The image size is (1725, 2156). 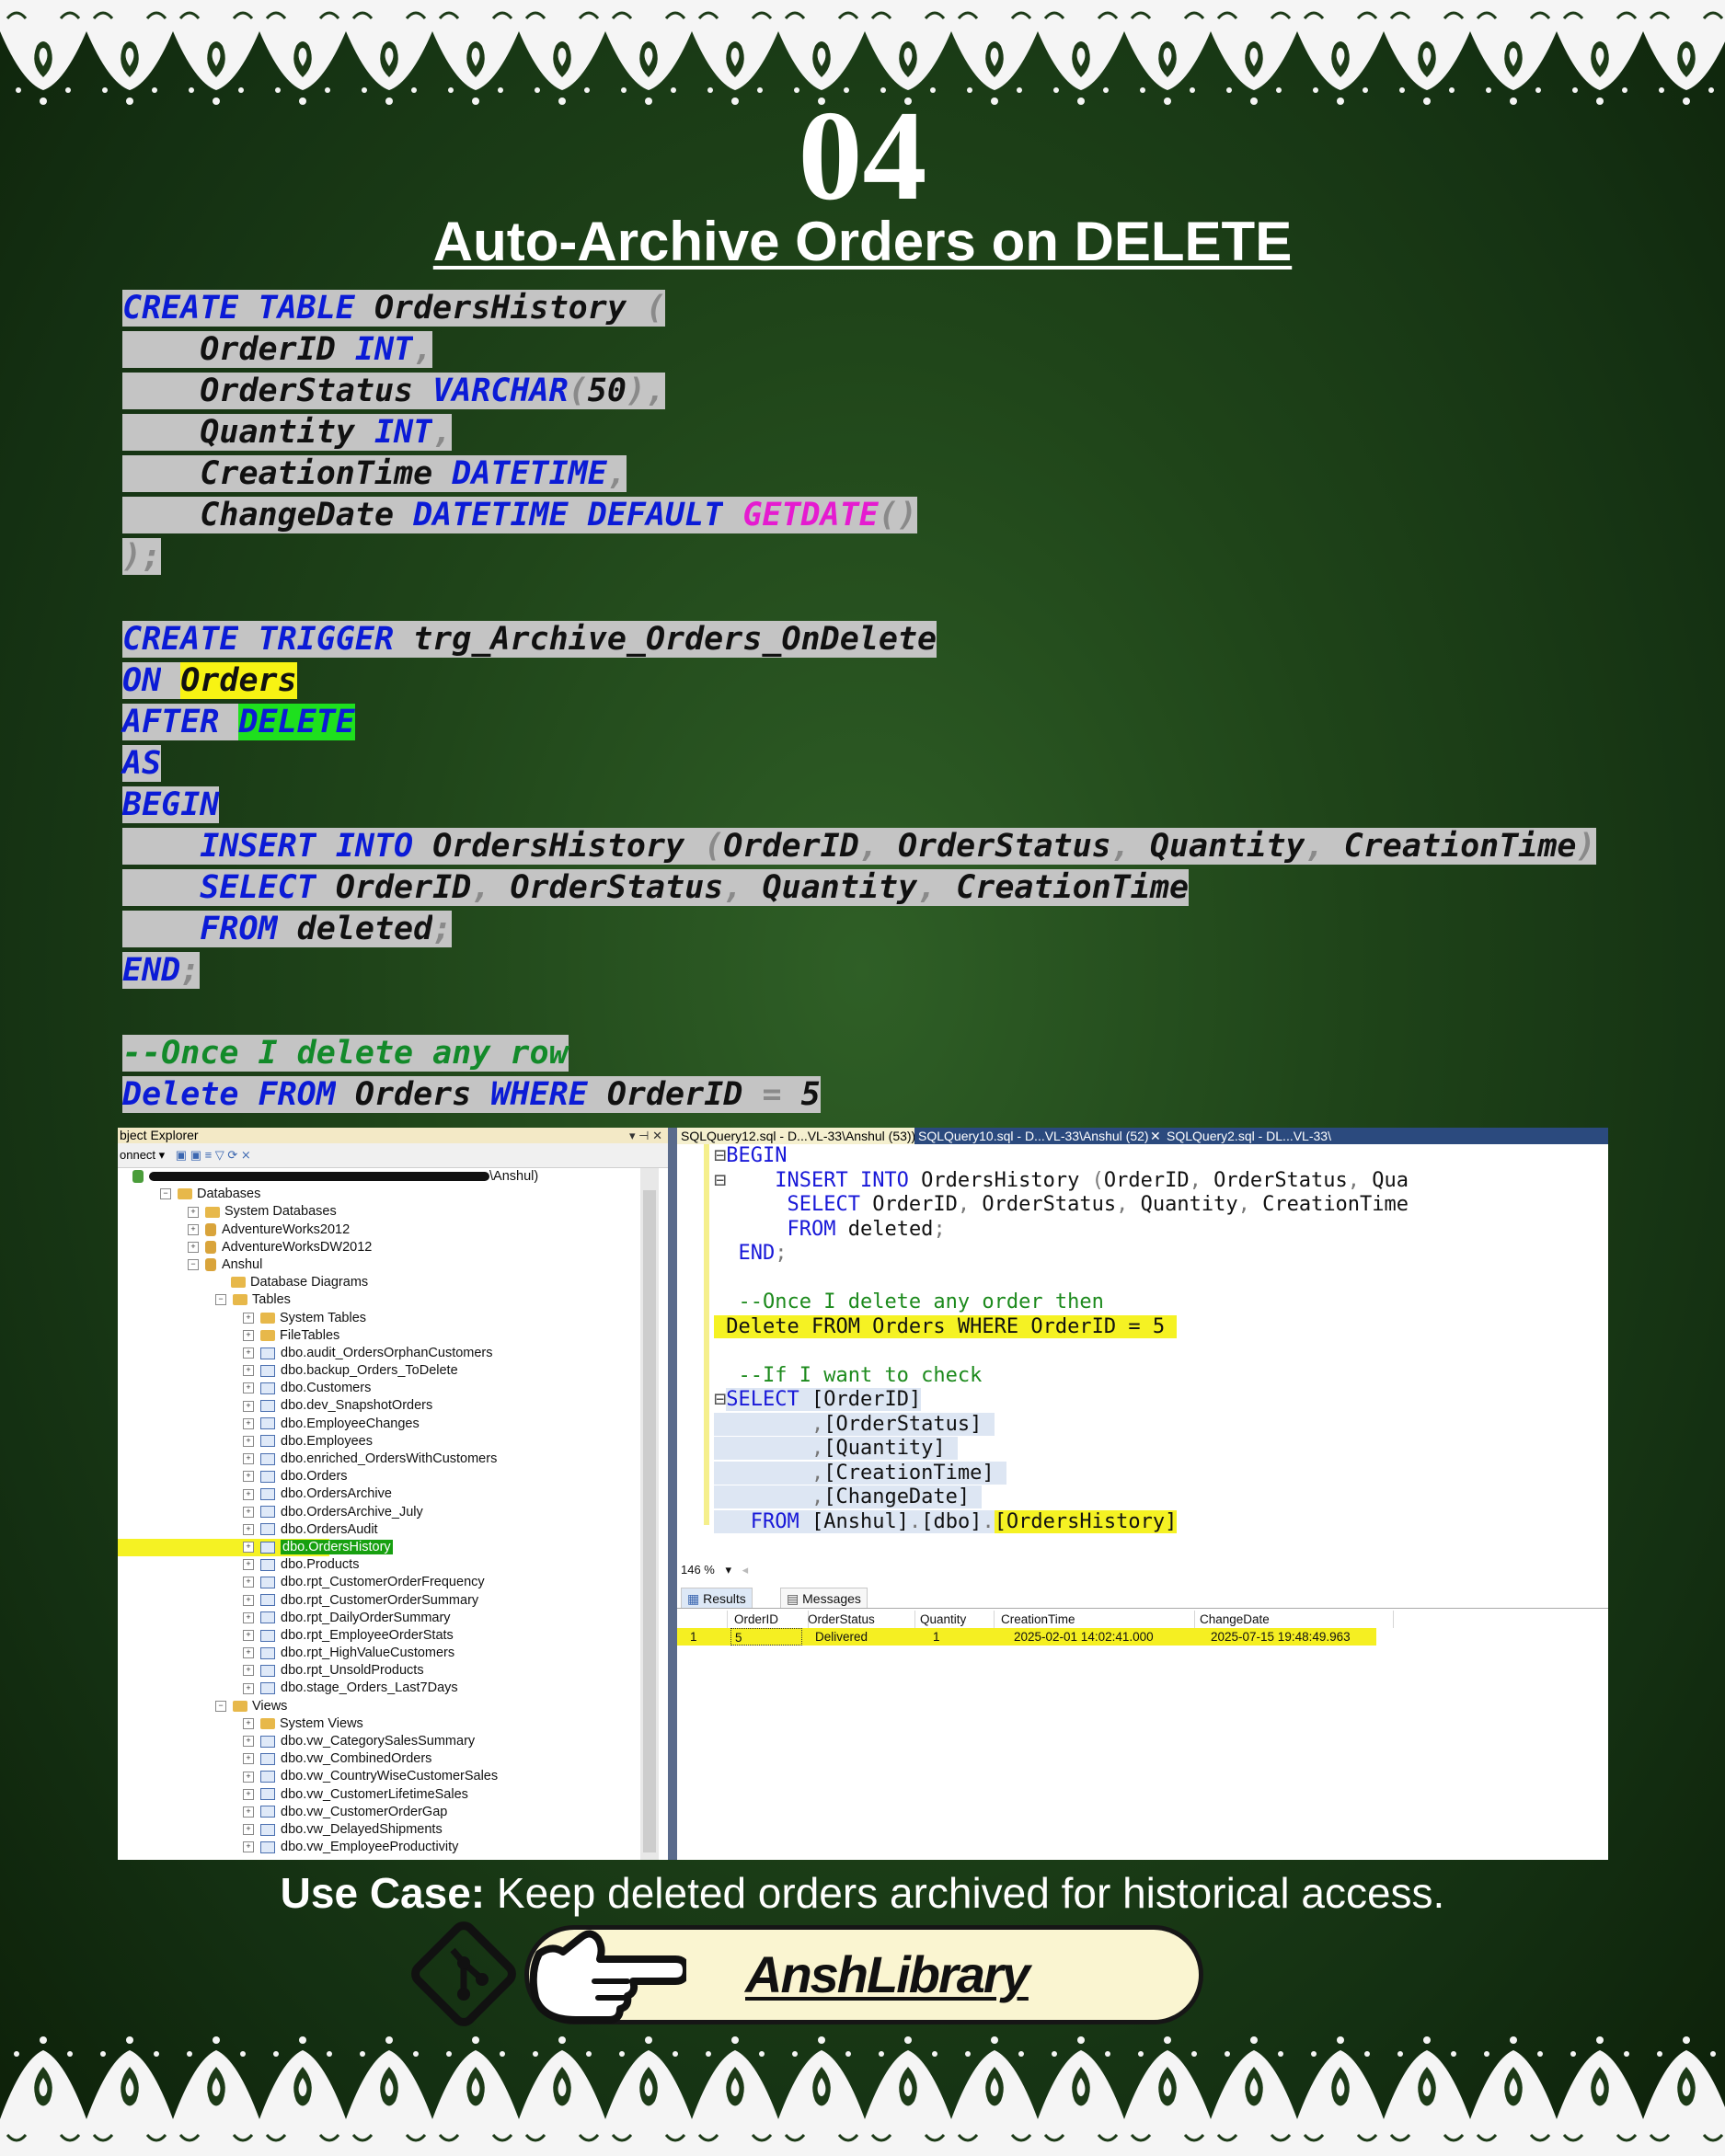 I want to click on tree-node: + dbo.OrdersArchive, so click(x=379, y=1494).